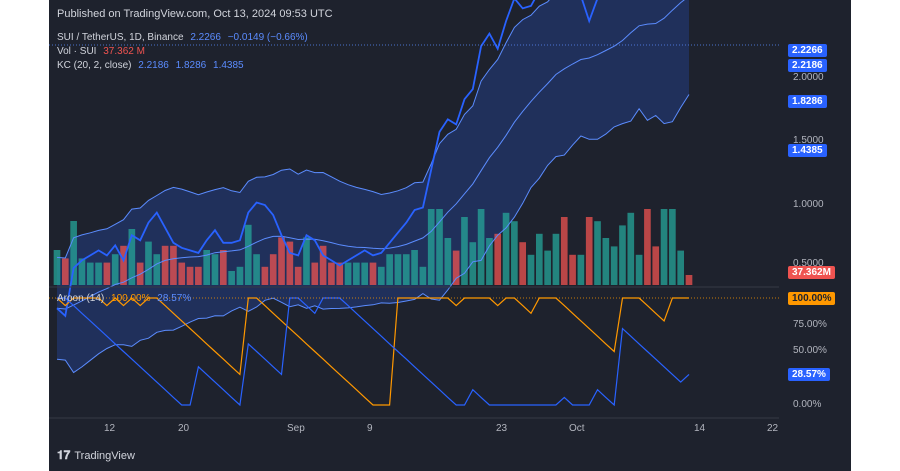  I want to click on aroon-down-value: 28.57%, so click(174, 298).